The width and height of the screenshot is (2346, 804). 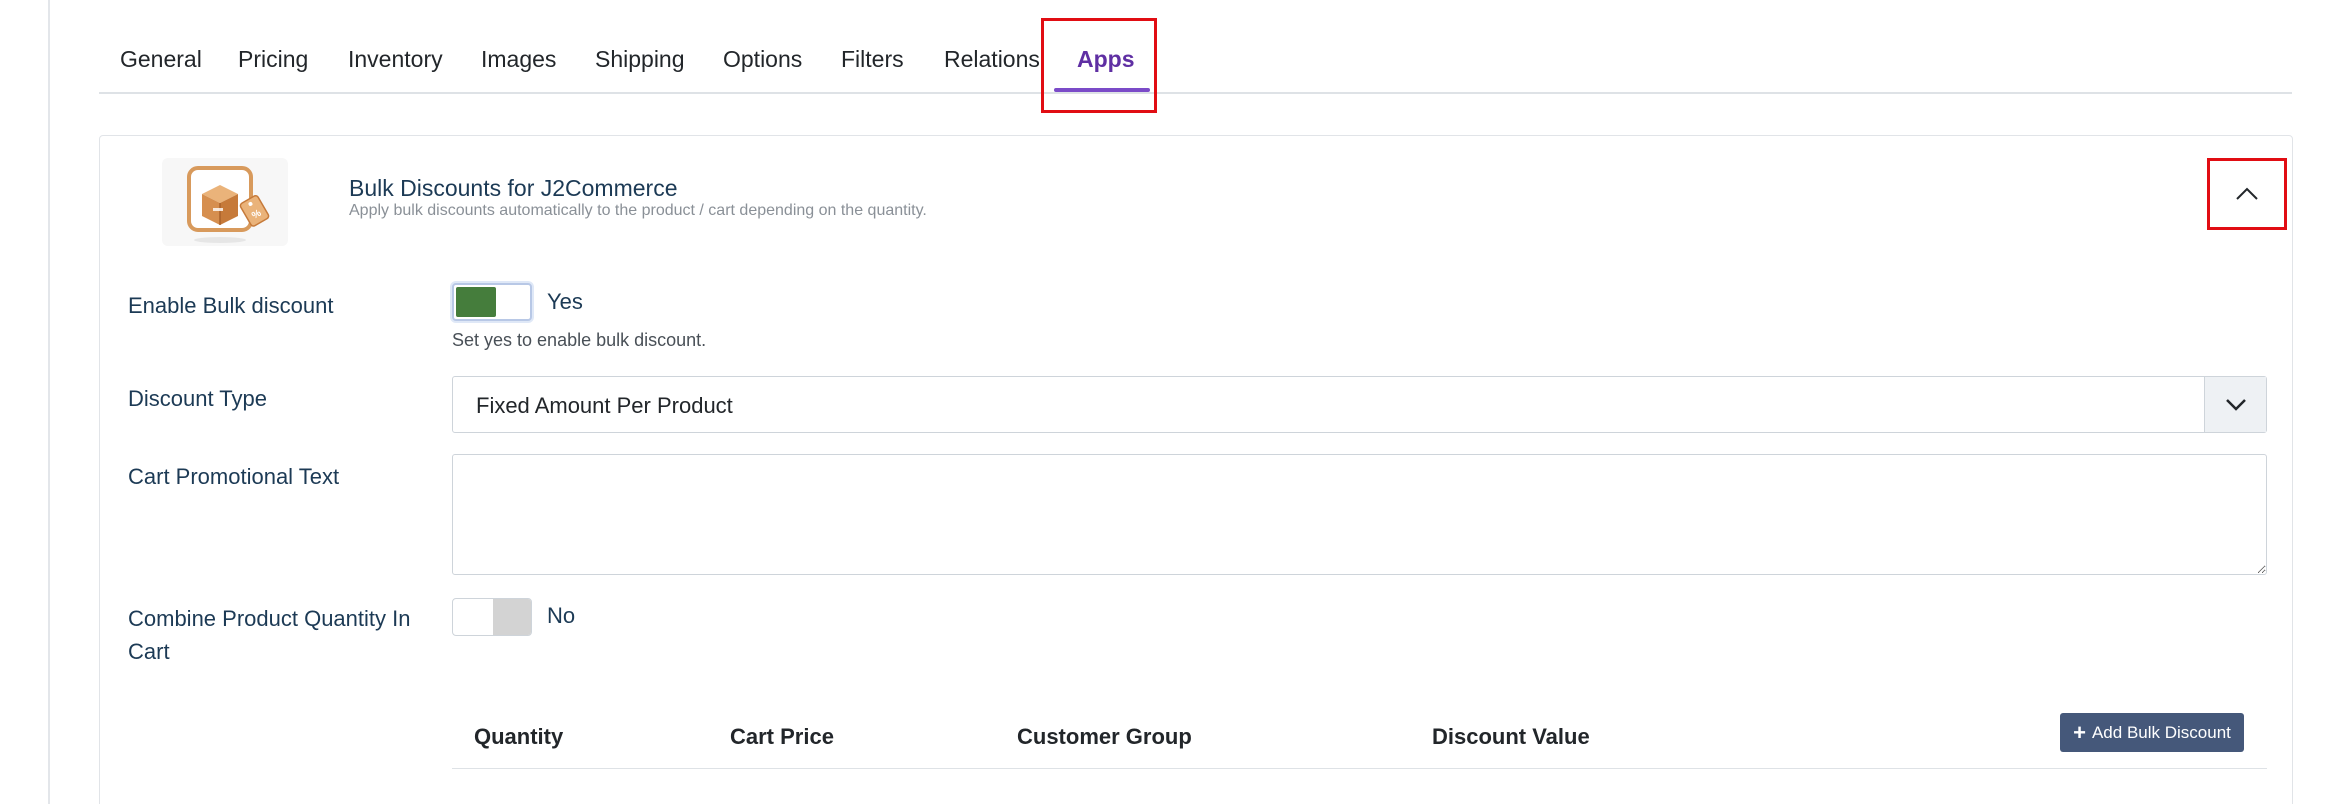 What do you see at coordinates (872, 59) in the screenshot?
I see `tab-filters: Filters` at bounding box center [872, 59].